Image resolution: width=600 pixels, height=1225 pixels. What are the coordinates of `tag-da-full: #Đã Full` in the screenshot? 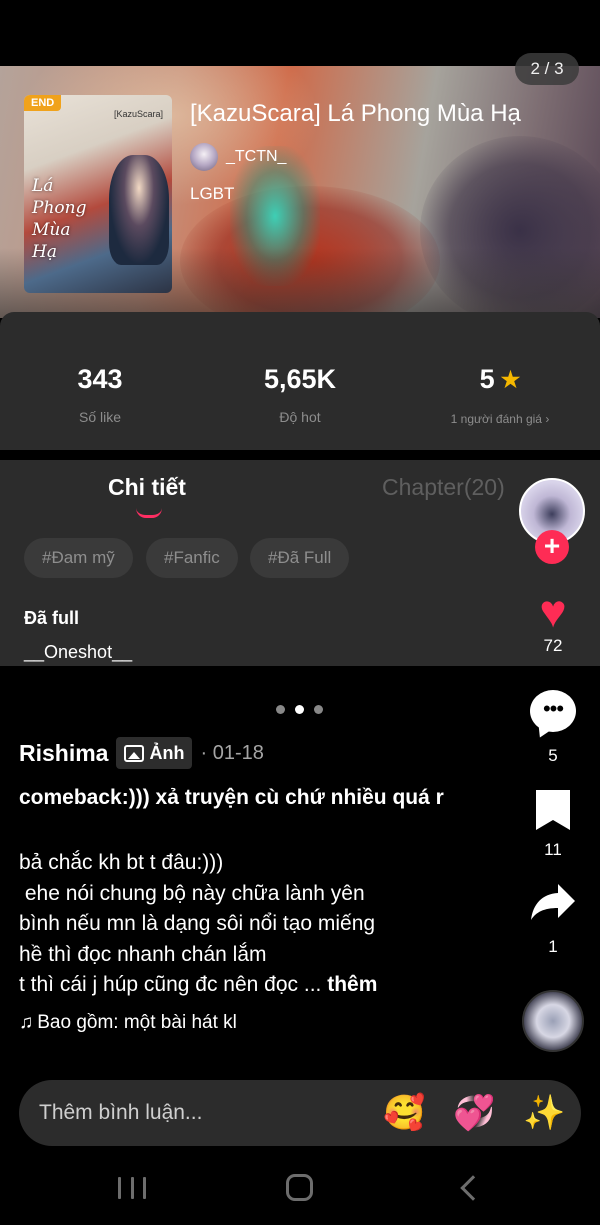 It's located at (300, 558).